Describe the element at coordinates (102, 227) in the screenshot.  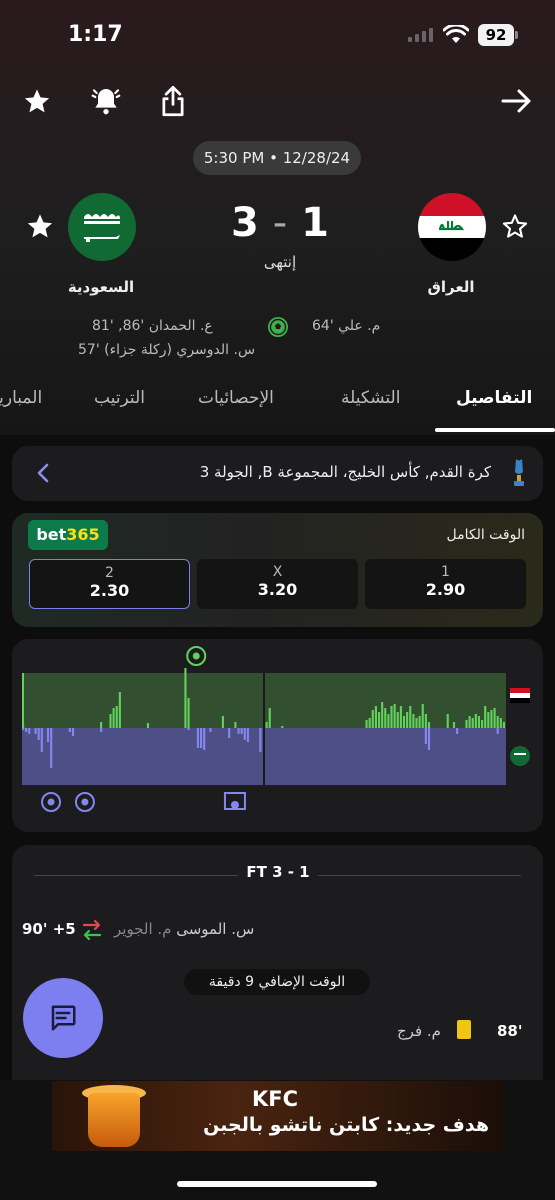
I see `saudi-flag` at that location.